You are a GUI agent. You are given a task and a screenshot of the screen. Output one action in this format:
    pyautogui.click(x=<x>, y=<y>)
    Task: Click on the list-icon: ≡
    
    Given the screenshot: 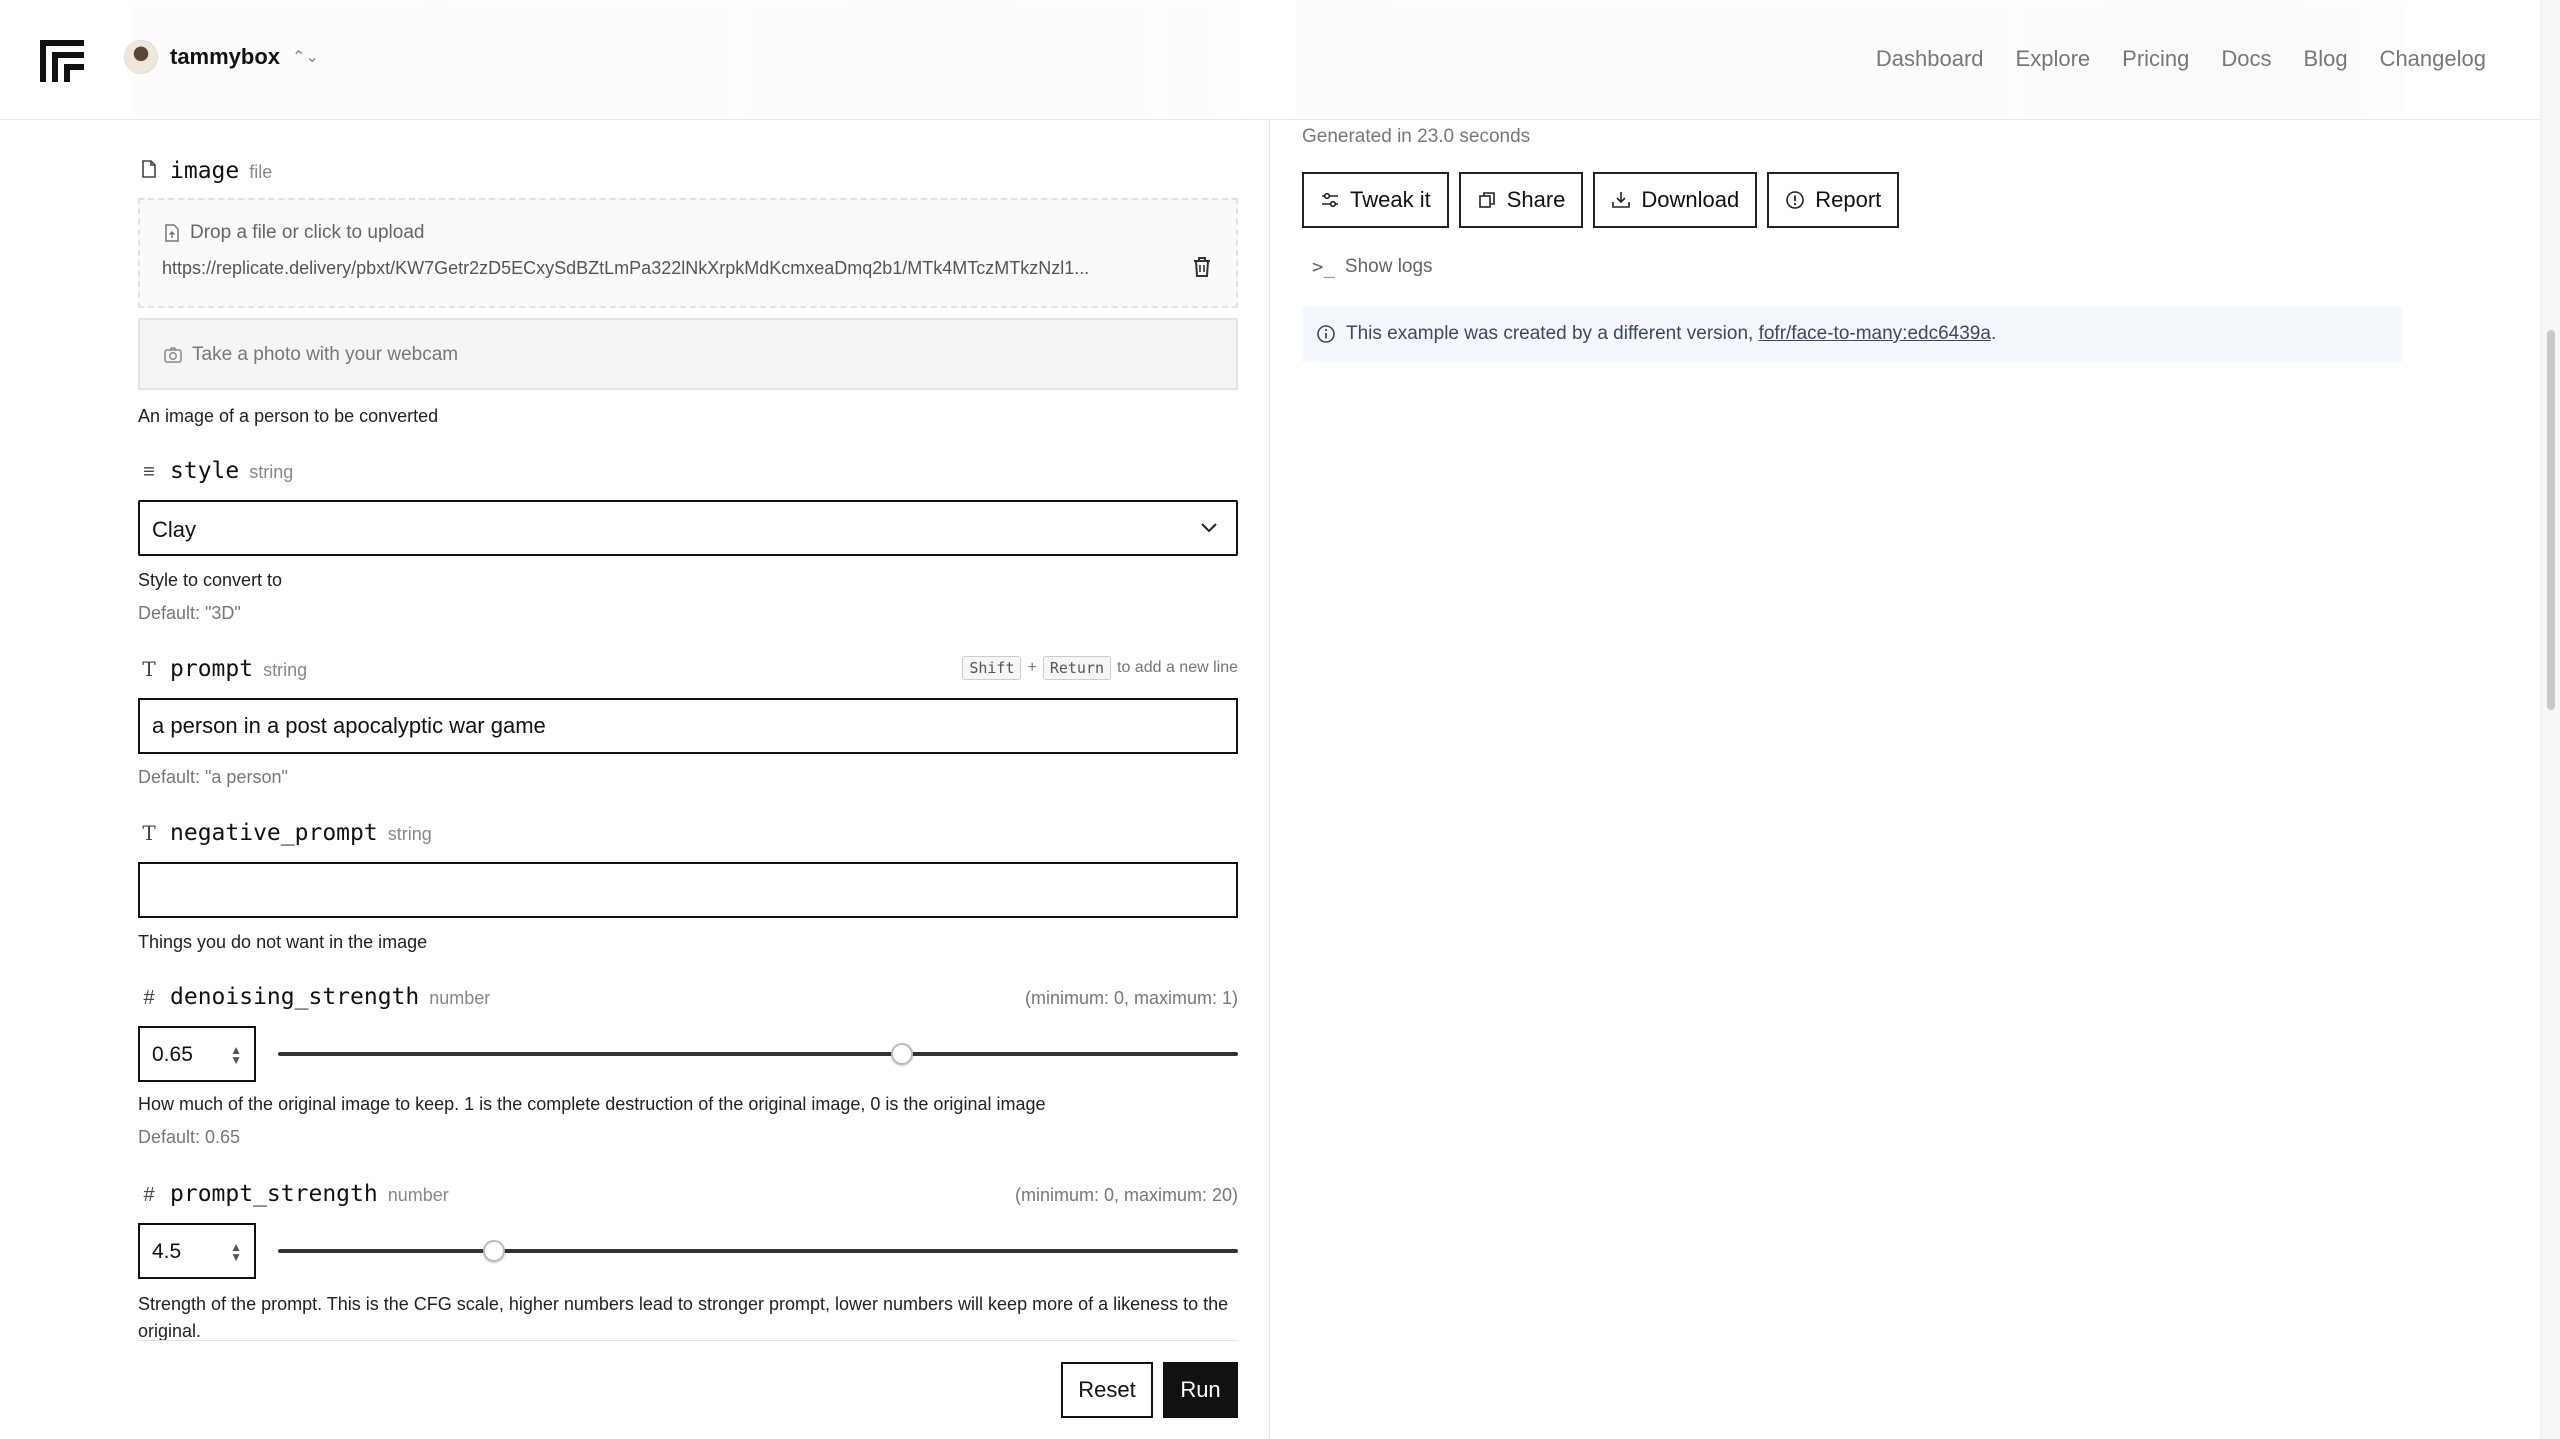 What is the action you would take?
    pyautogui.click(x=149, y=472)
    